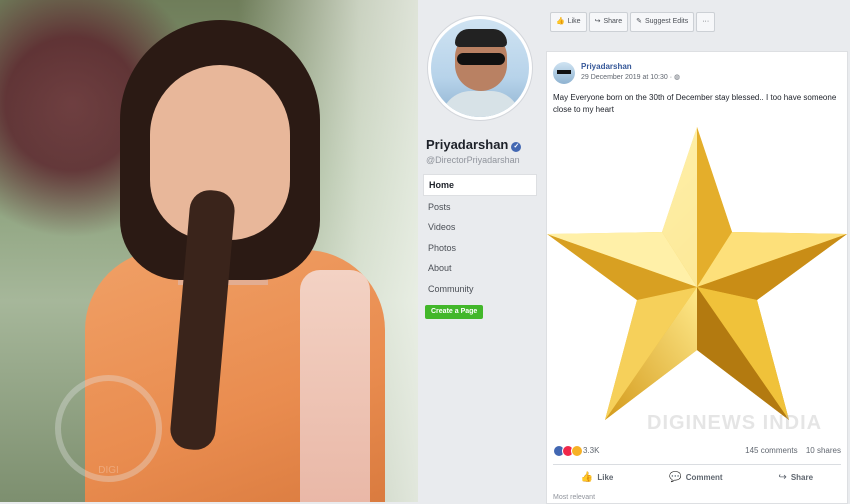  I want to click on profile-avatar, so click(480, 68).